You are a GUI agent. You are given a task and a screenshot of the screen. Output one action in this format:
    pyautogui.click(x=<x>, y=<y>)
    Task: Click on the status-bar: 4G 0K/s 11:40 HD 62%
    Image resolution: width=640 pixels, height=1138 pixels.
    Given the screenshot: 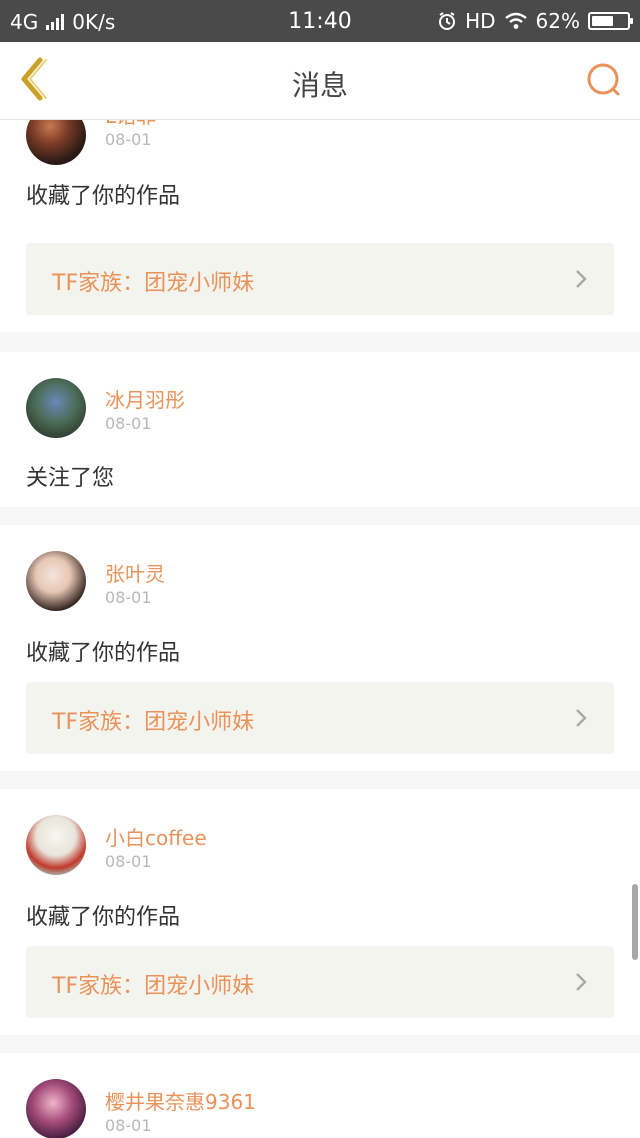 What is the action you would take?
    pyautogui.click(x=320, y=21)
    